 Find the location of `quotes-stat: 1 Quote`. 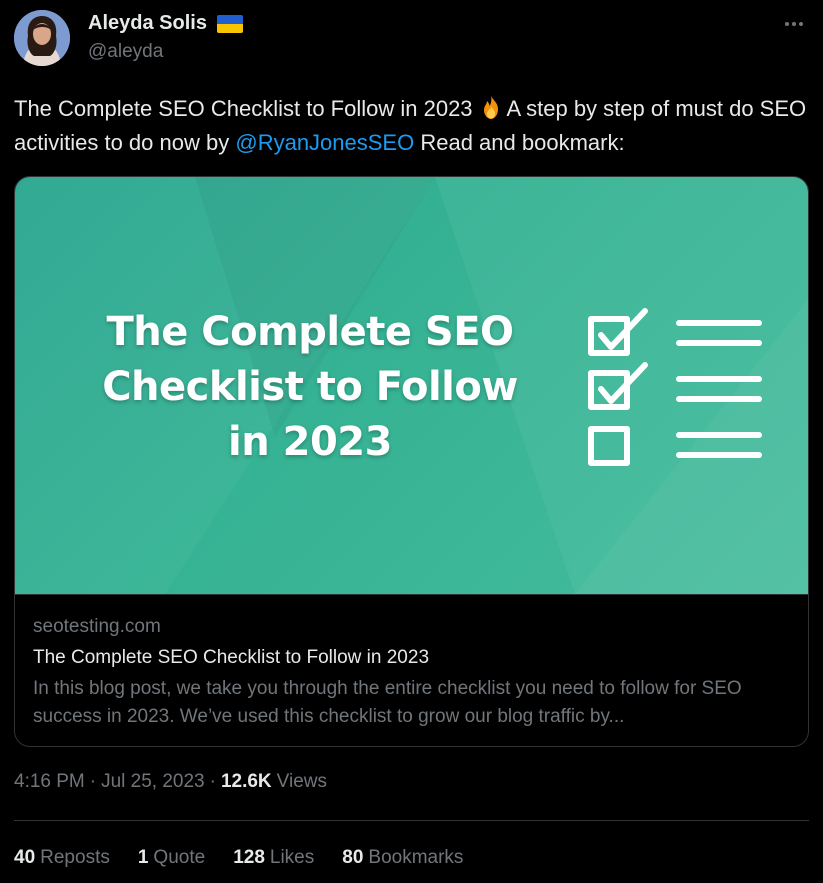

quotes-stat: 1 Quote is located at coordinates (171, 858).